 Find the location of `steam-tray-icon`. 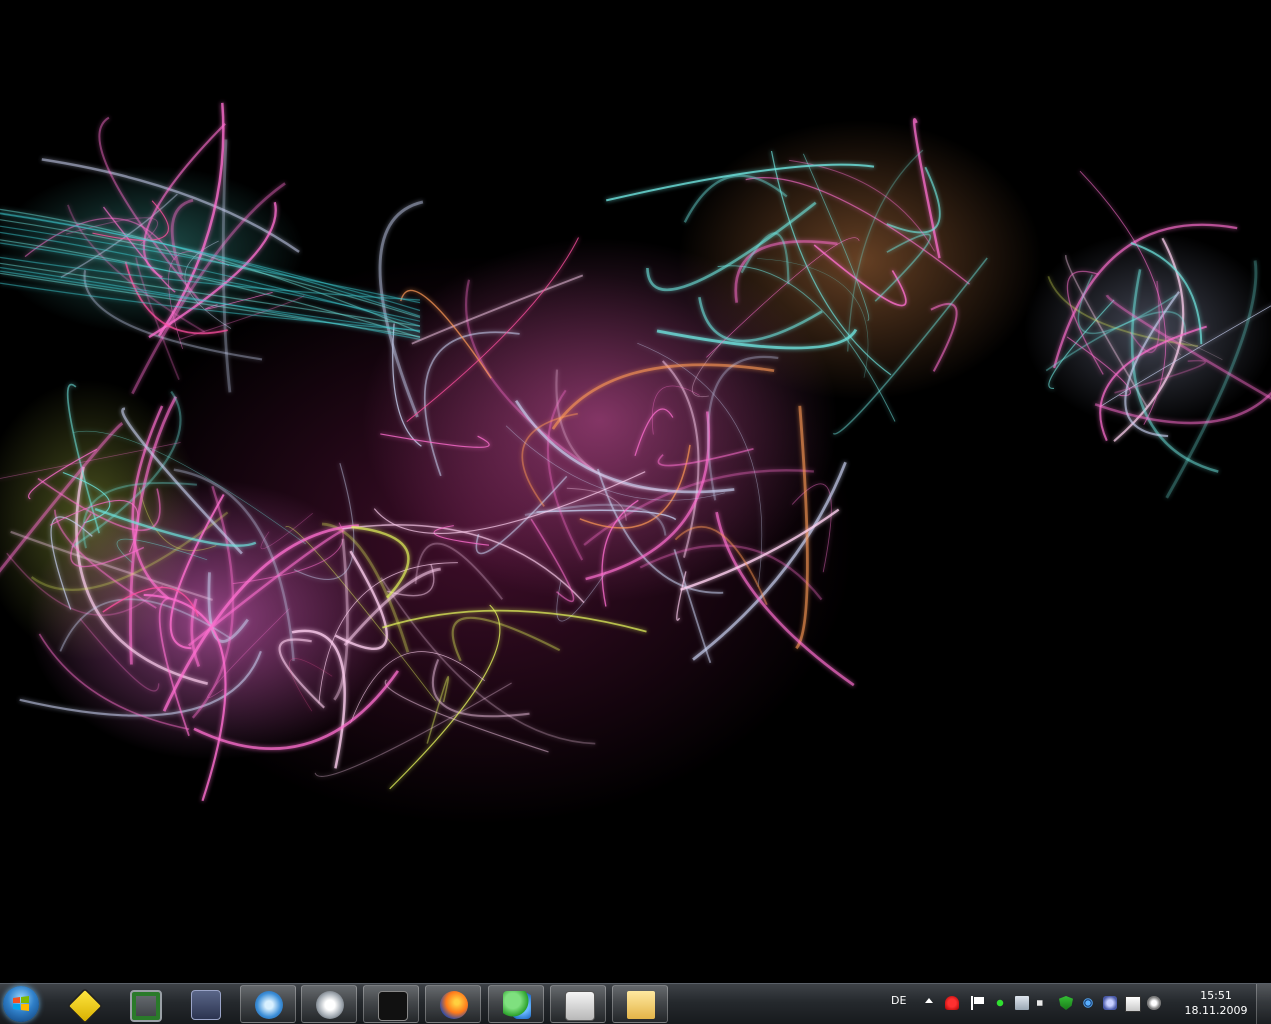

steam-tray-icon is located at coordinates (1154, 1003).